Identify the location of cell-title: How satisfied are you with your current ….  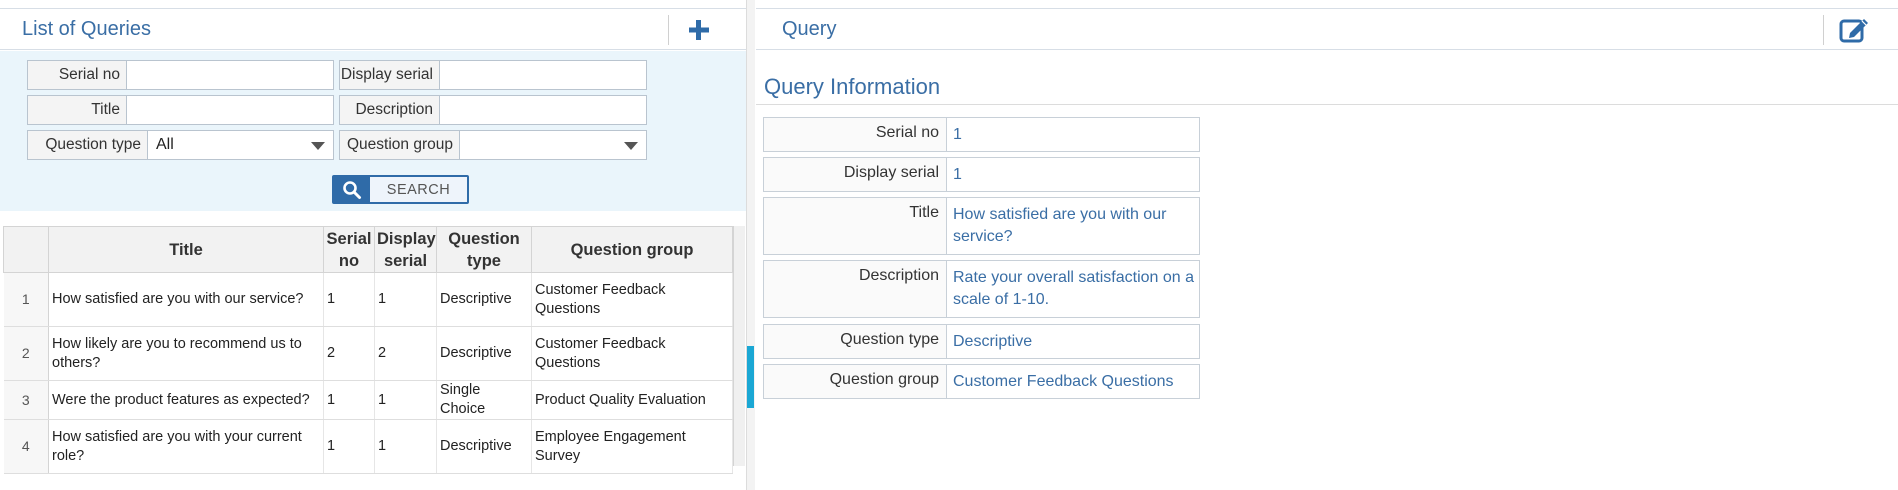
(186, 446).